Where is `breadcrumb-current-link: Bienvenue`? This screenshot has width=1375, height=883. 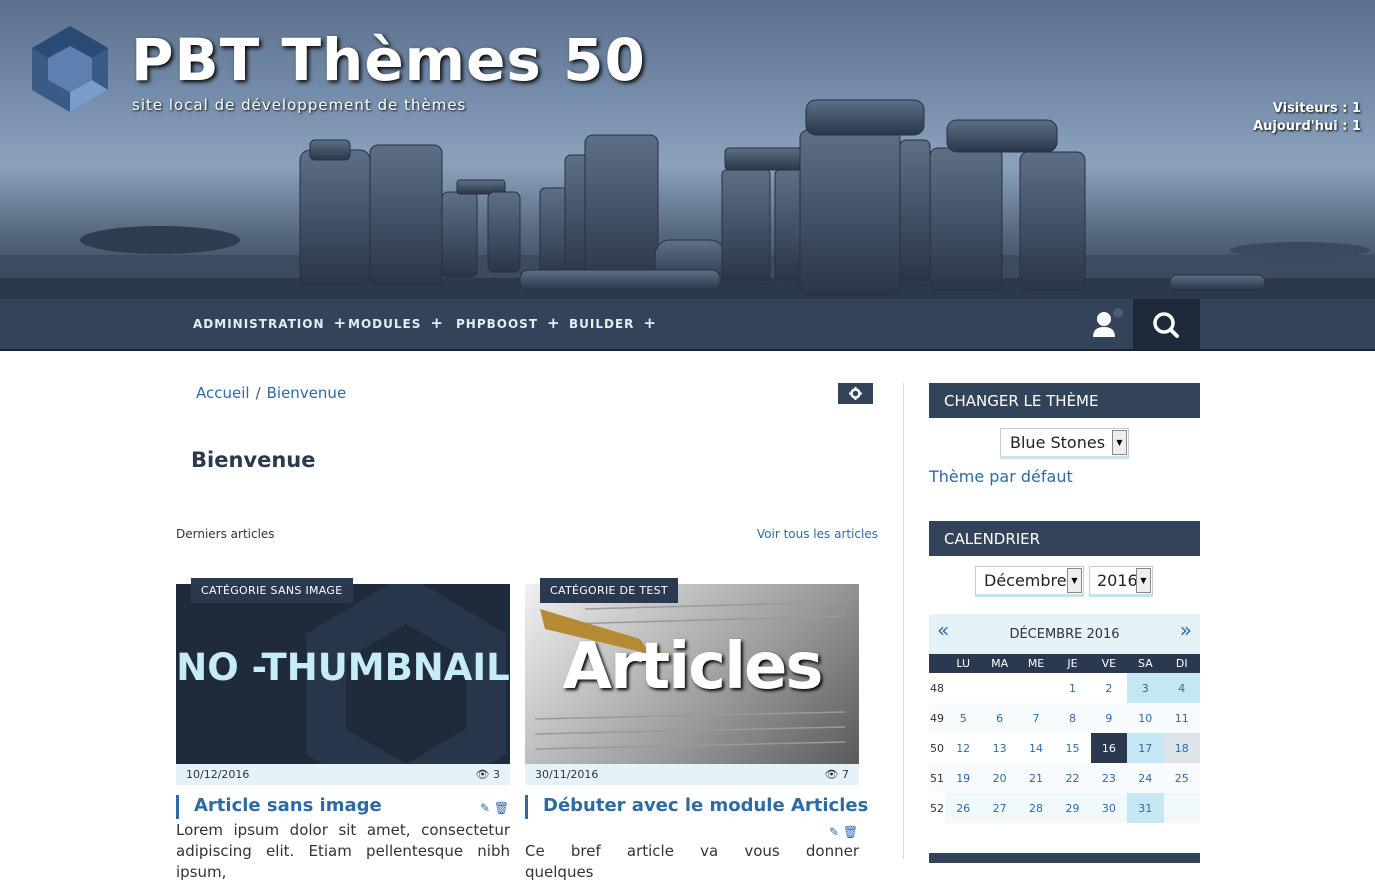 breadcrumb-current-link: Bienvenue is located at coordinates (307, 393).